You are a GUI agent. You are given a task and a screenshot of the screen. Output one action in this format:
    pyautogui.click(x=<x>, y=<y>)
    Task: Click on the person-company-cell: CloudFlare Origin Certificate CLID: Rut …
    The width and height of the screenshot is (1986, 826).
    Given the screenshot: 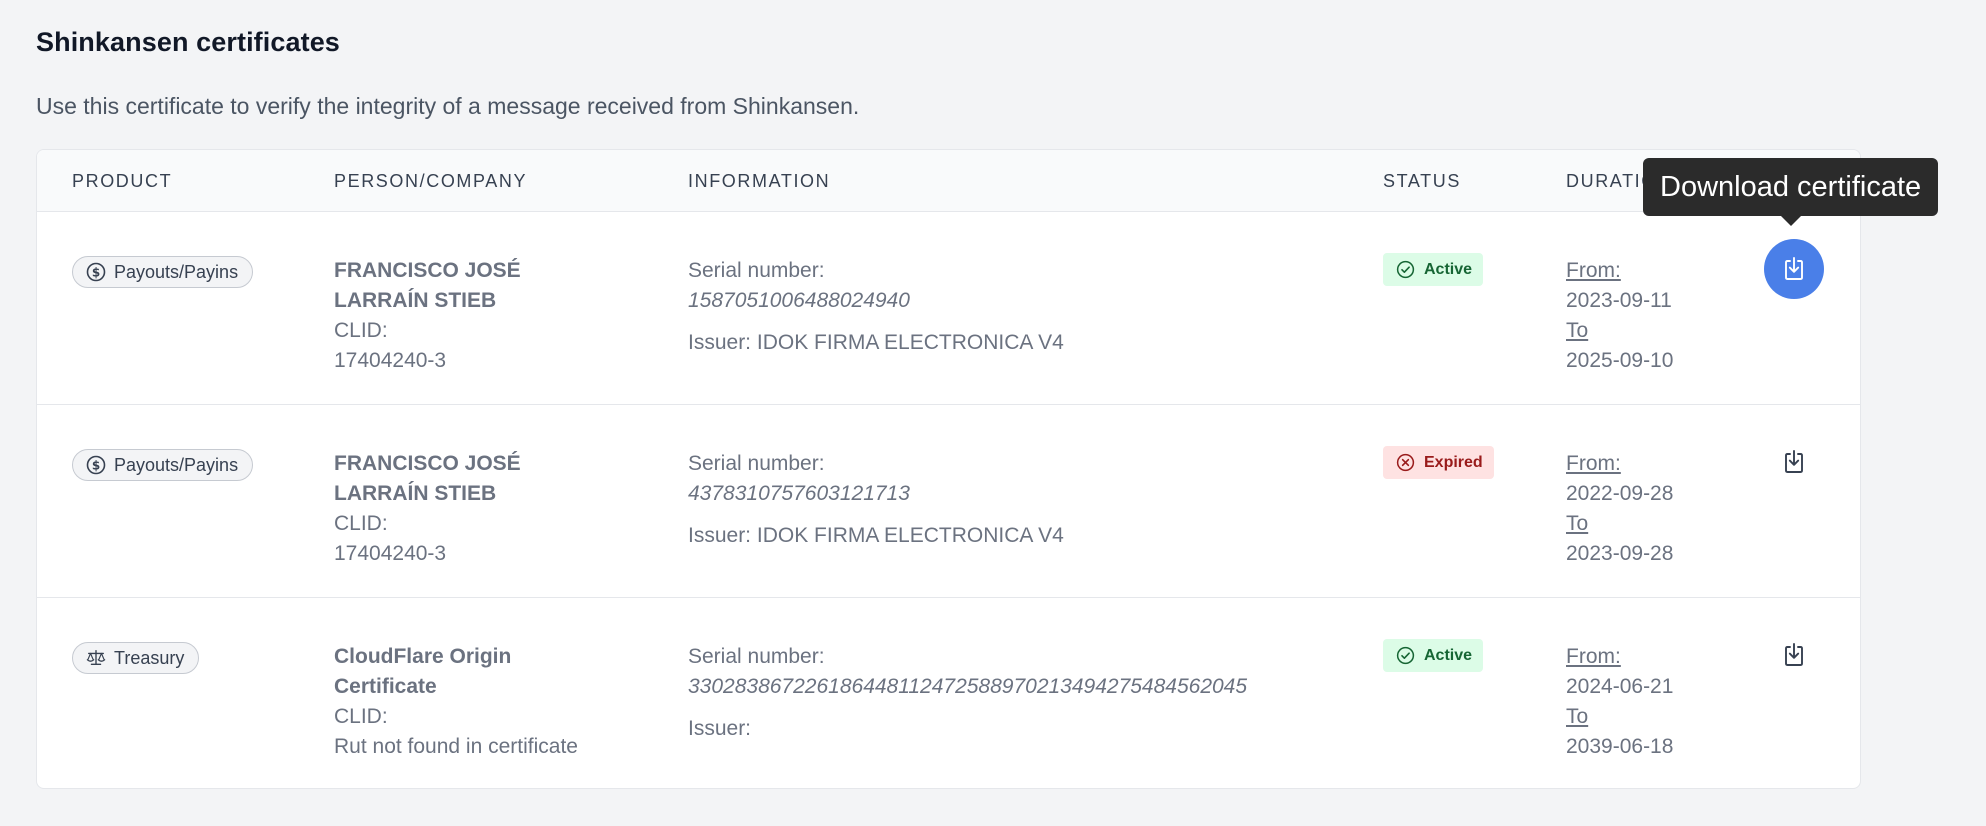 What is the action you would take?
    pyautogui.click(x=484, y=702)
    